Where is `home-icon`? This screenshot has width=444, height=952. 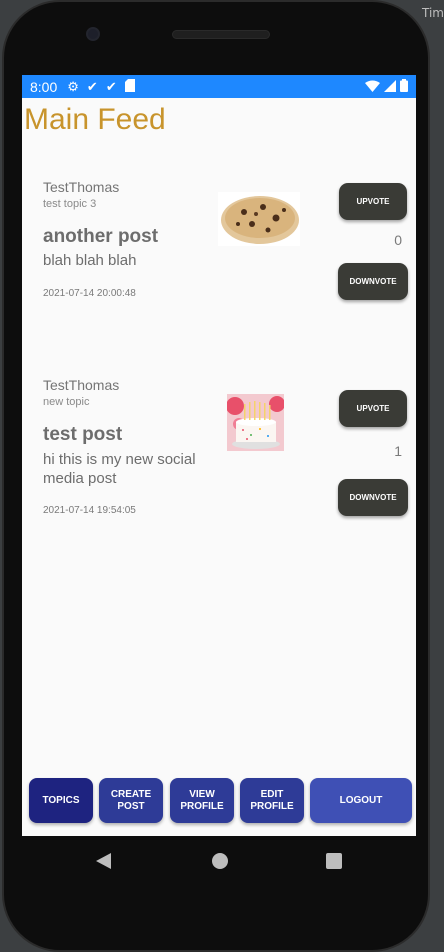
home-icon is located at coordinates (220, 861).